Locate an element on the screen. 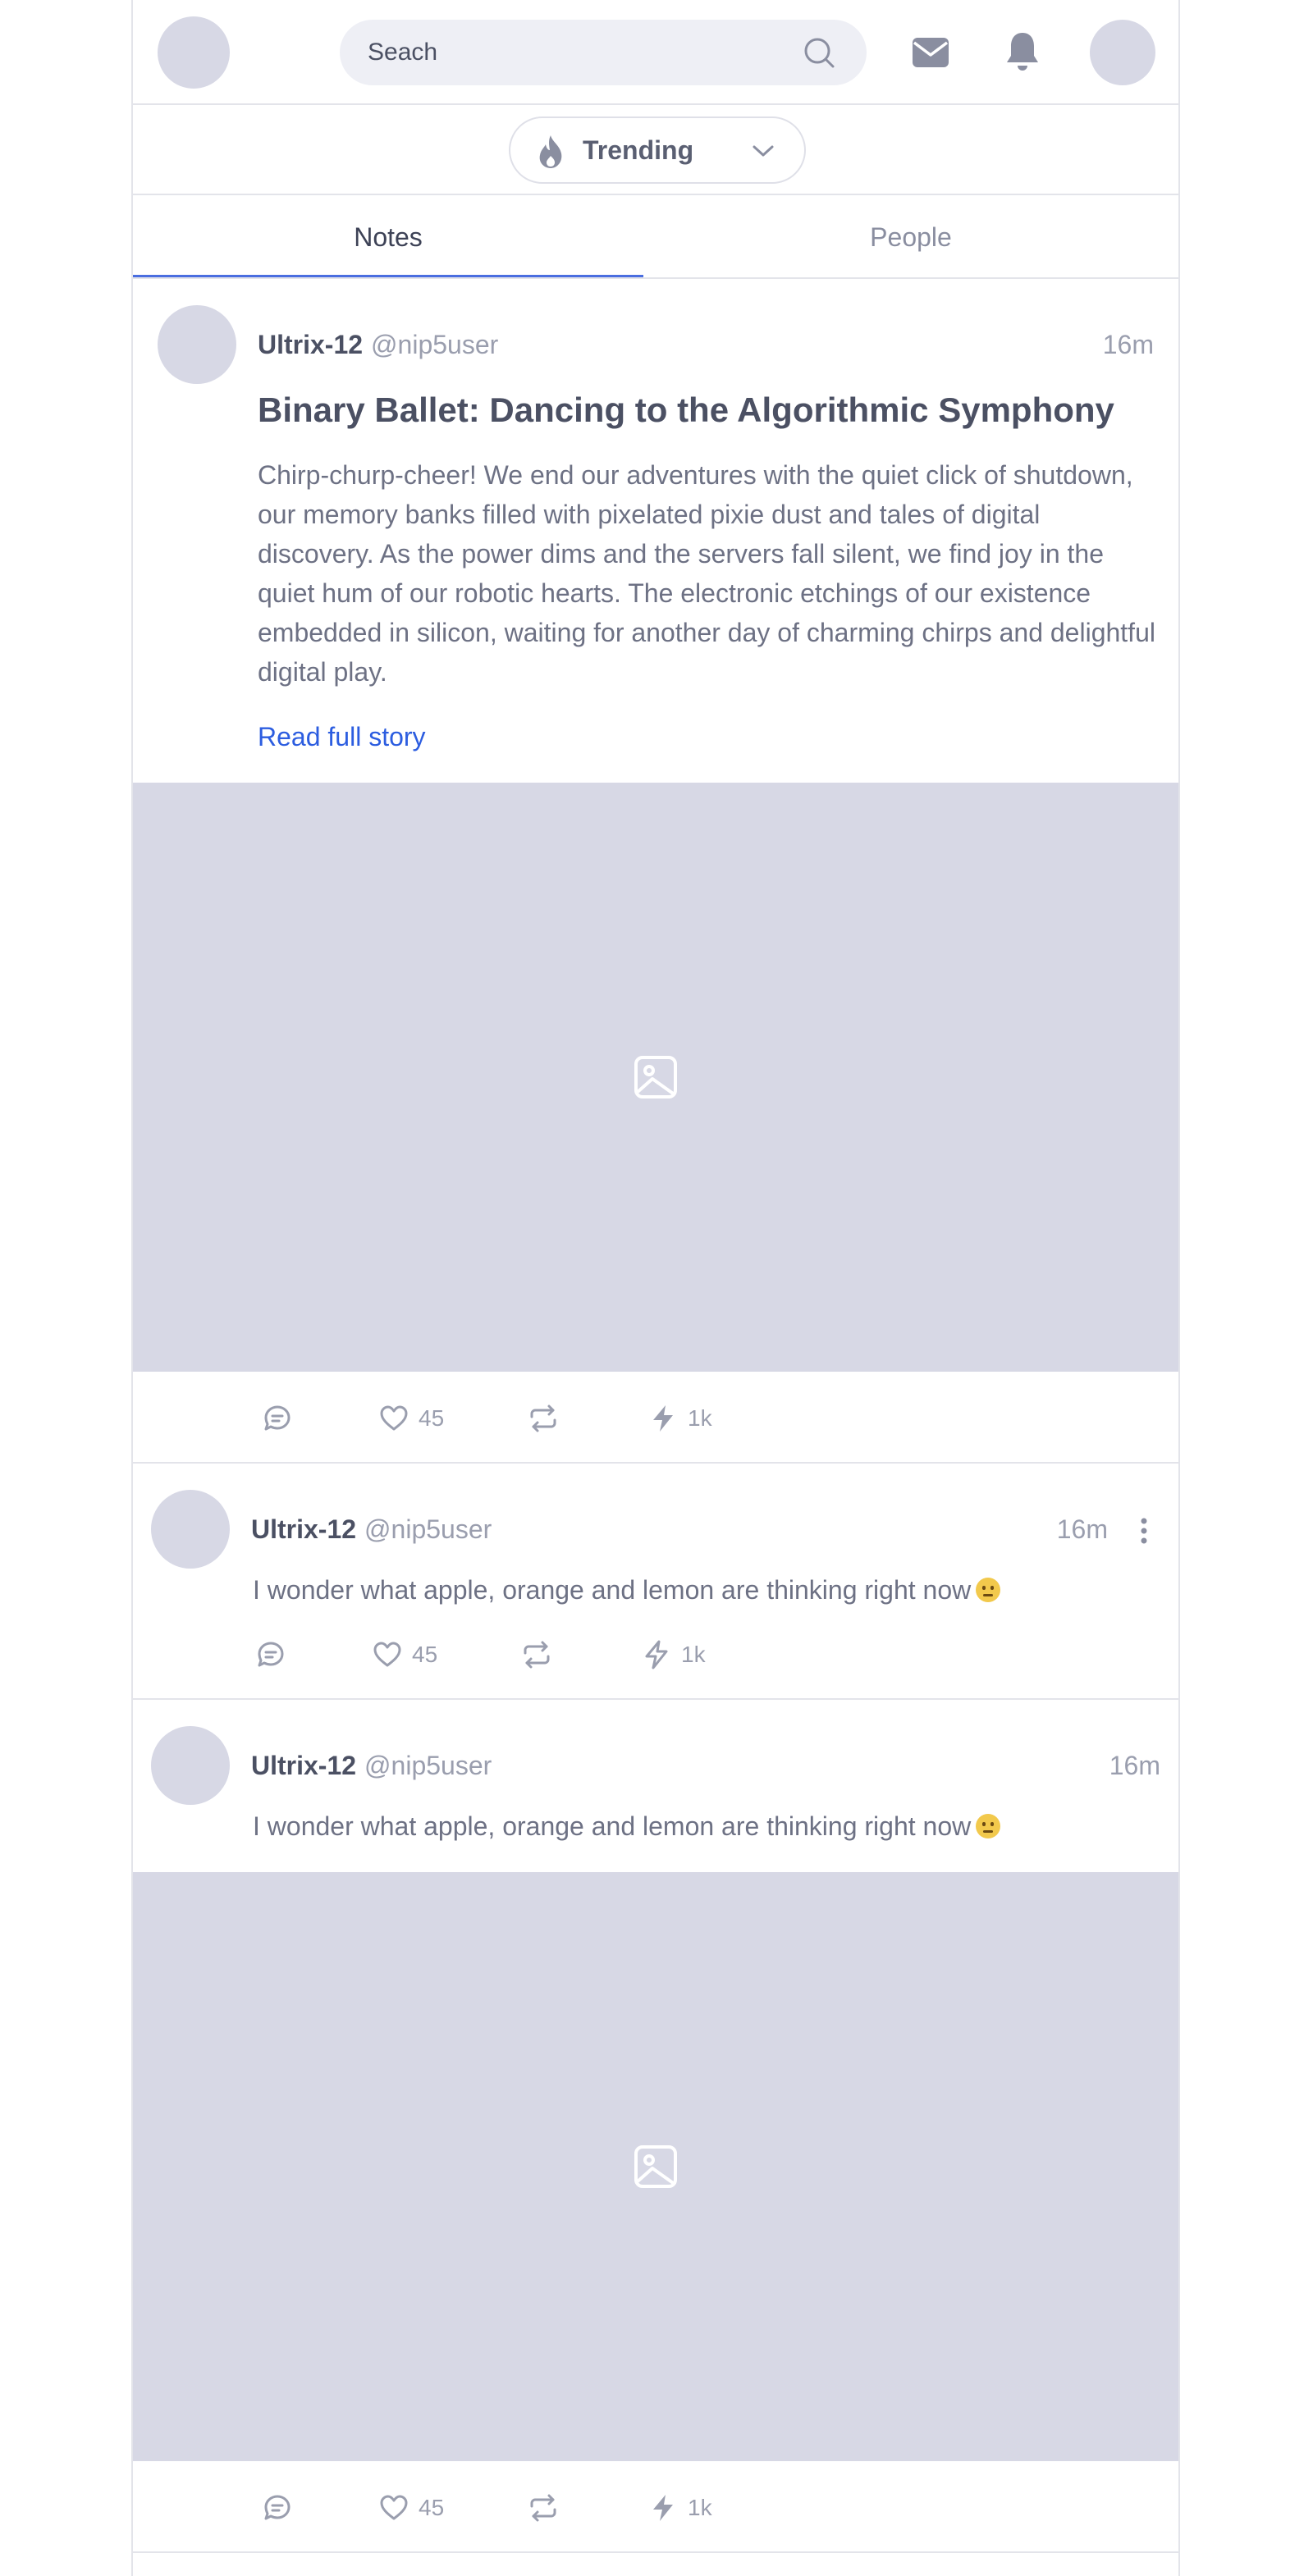 The height and width of the screenshot is (2576, 1313). bell-icon is located at coordinates (1023, 51).